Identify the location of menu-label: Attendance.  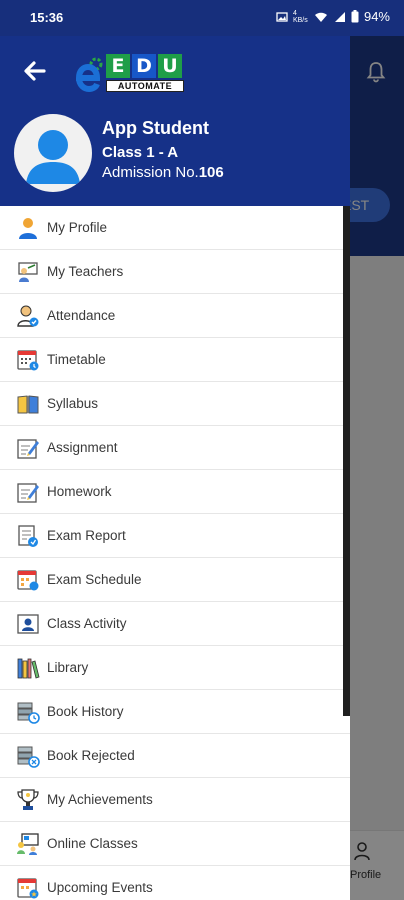
(81, 315).